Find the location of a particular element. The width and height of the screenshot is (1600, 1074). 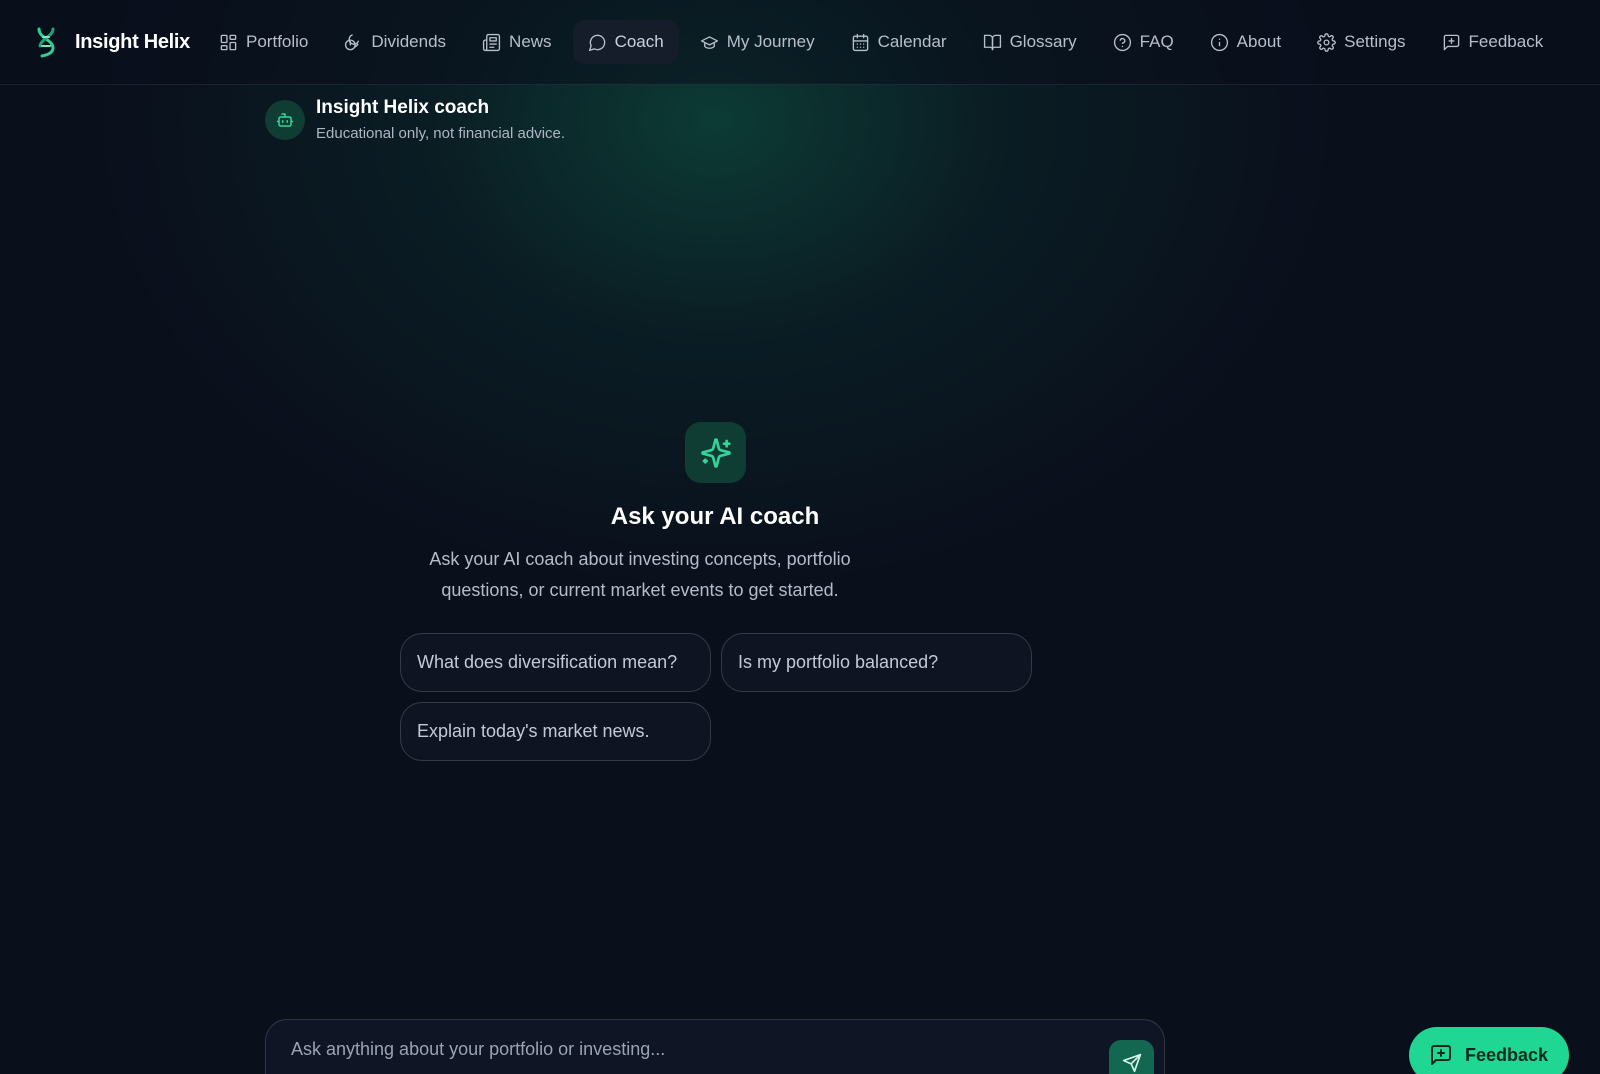

bot-icon is located at coordinates (285, 119).